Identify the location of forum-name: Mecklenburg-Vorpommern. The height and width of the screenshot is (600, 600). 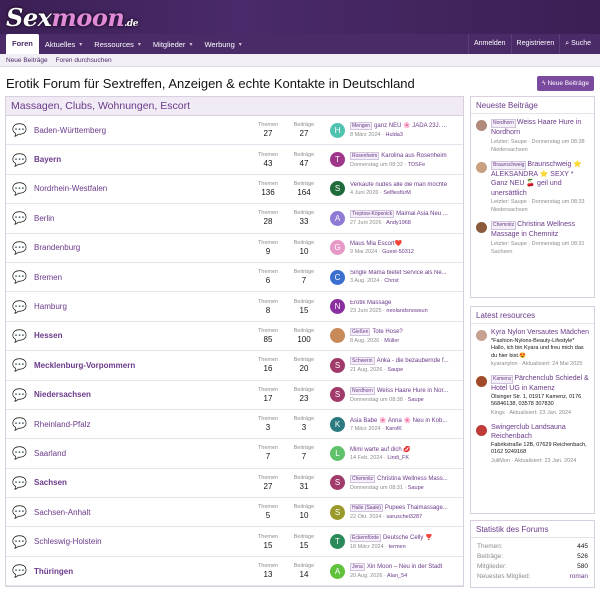
(139, 365).